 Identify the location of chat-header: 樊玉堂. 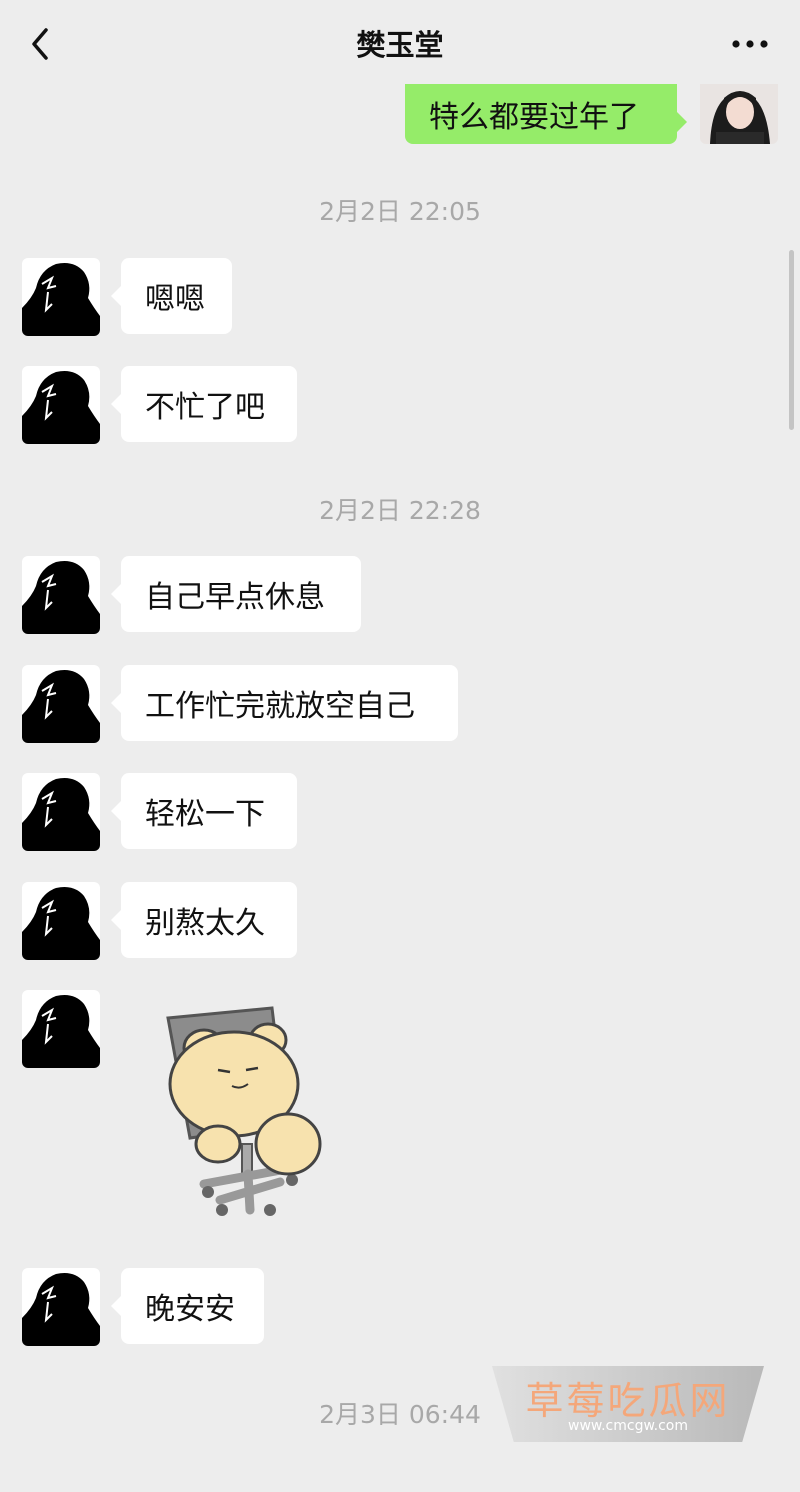
(400, 44).